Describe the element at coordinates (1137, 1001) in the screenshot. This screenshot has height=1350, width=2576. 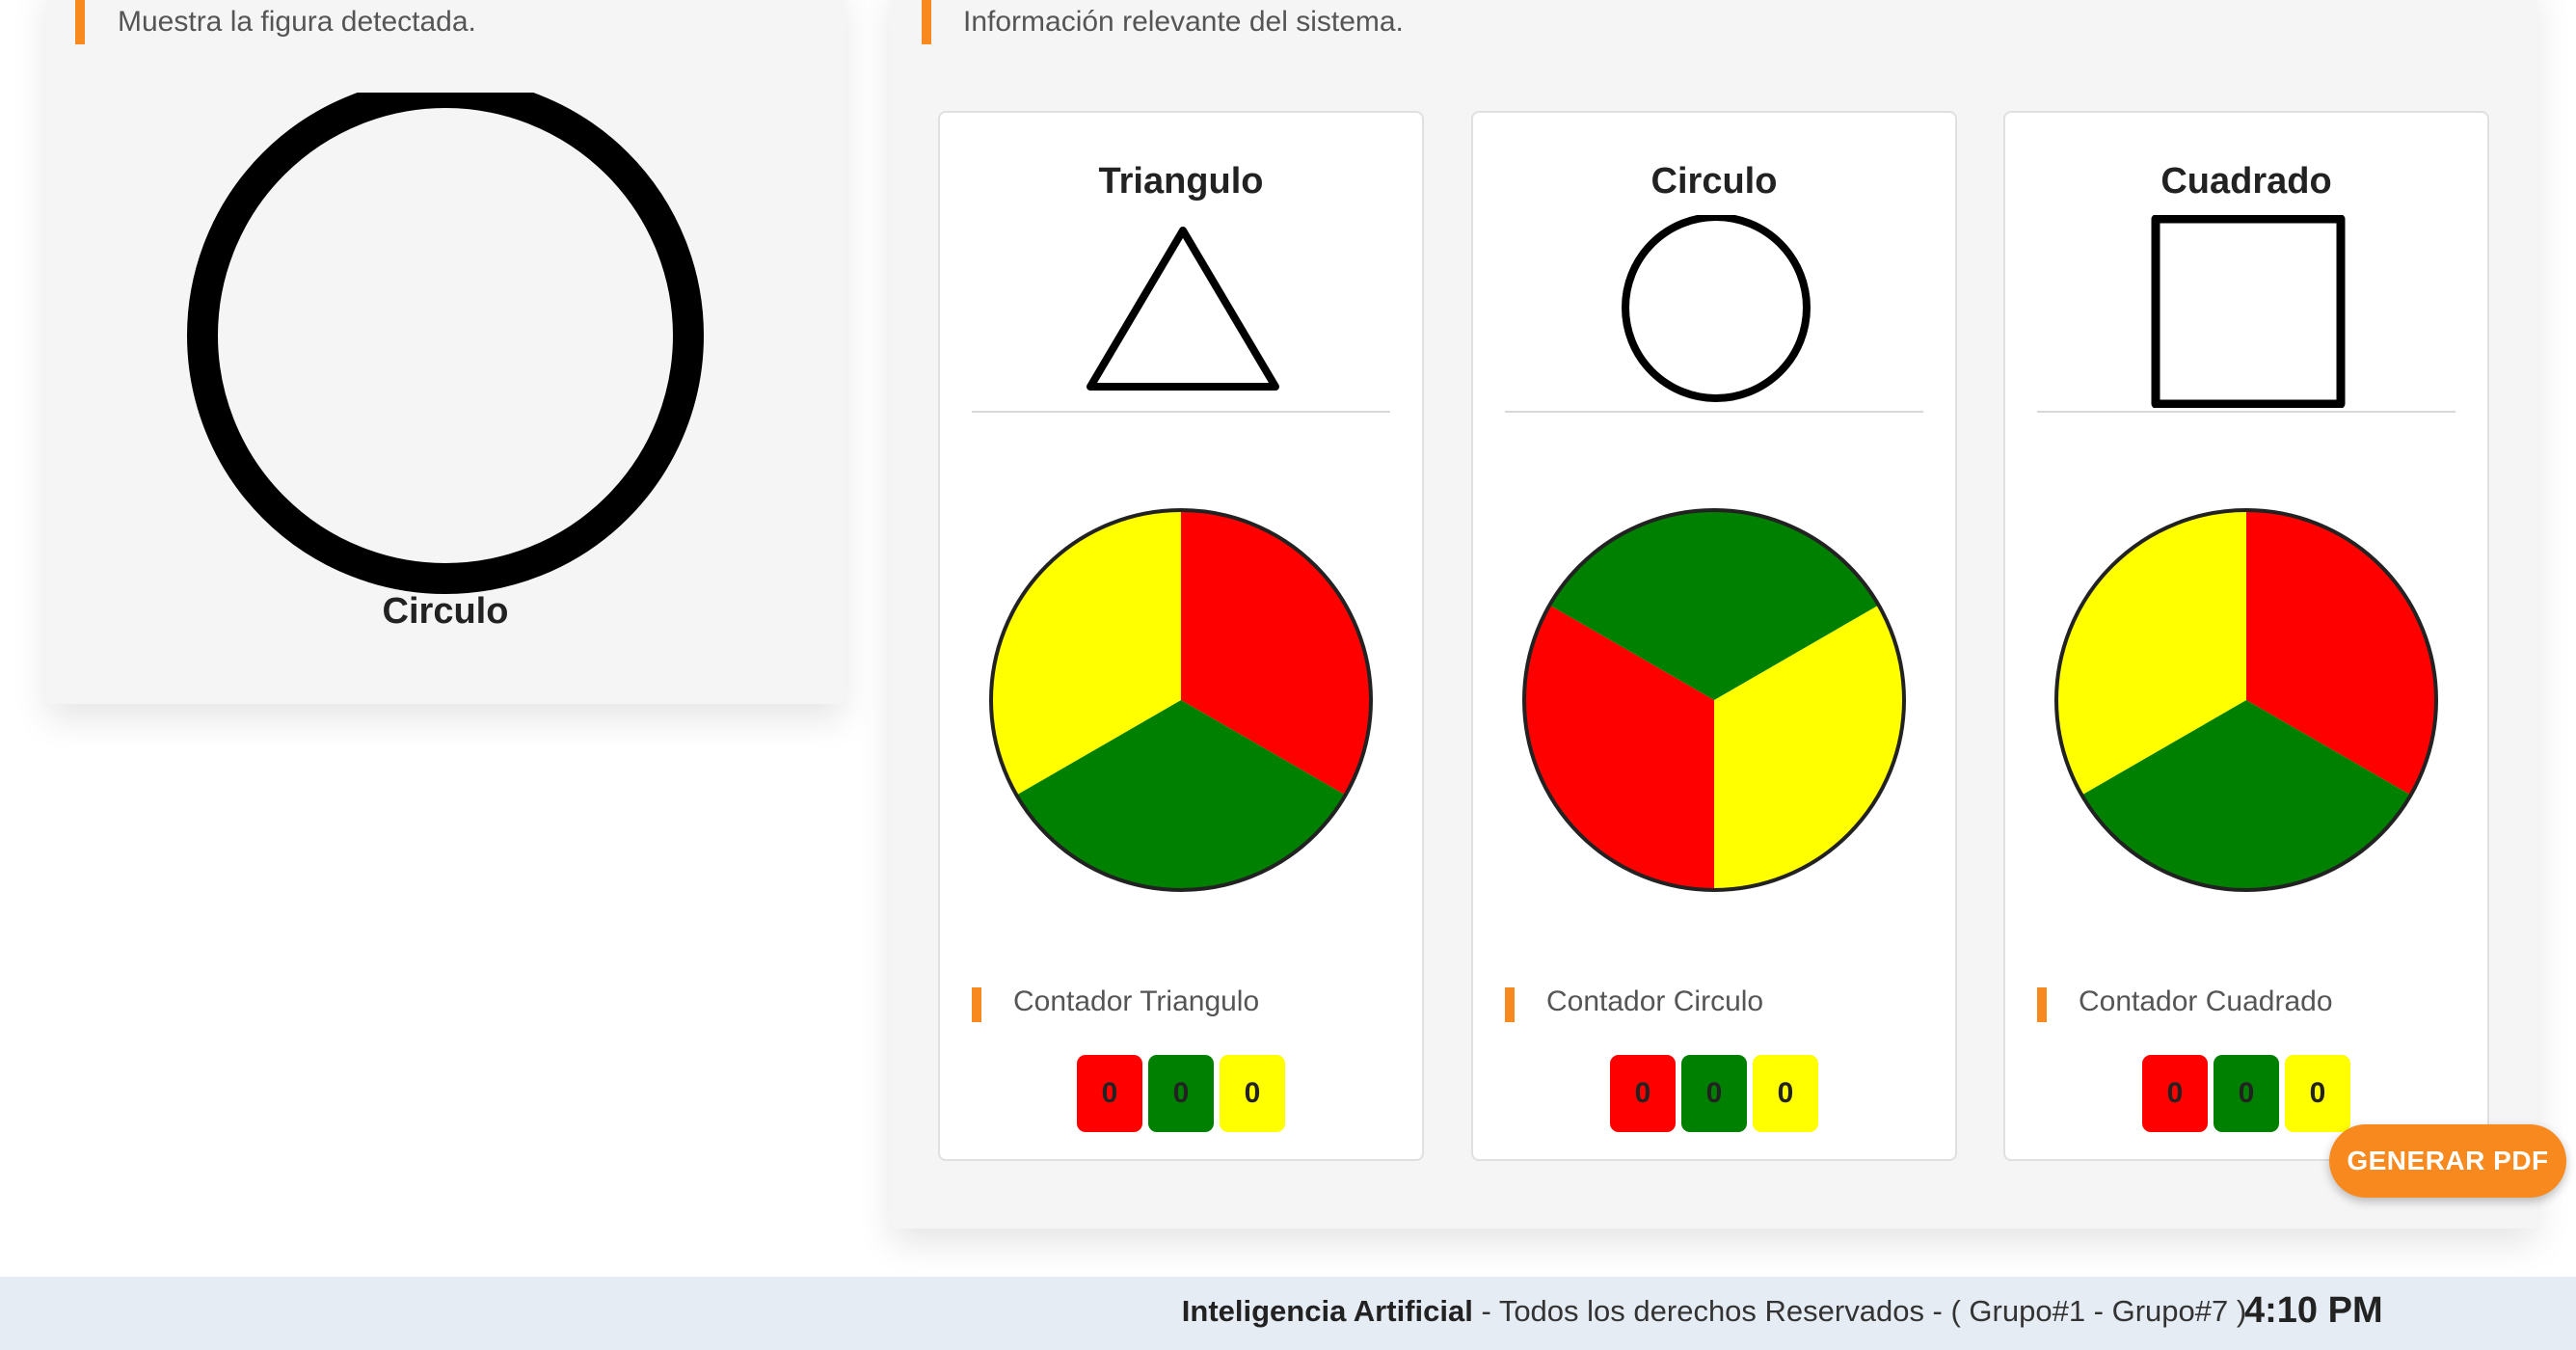
I see `counter-label: Contador Triangulo` at that location.